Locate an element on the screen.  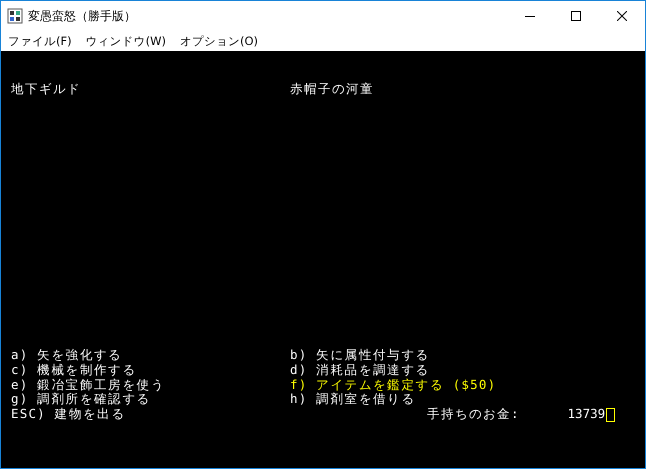
app-icon is located at coordinates (15, 16).